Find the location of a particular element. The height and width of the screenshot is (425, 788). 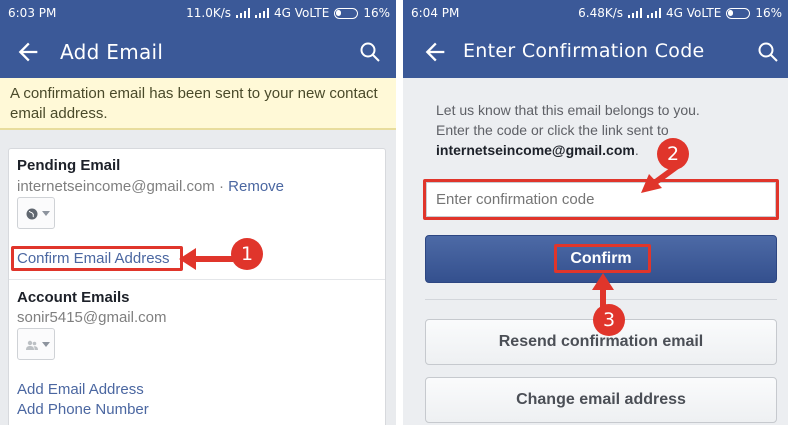

status-time: 6:03 PM is located at coordinates (32, 13).